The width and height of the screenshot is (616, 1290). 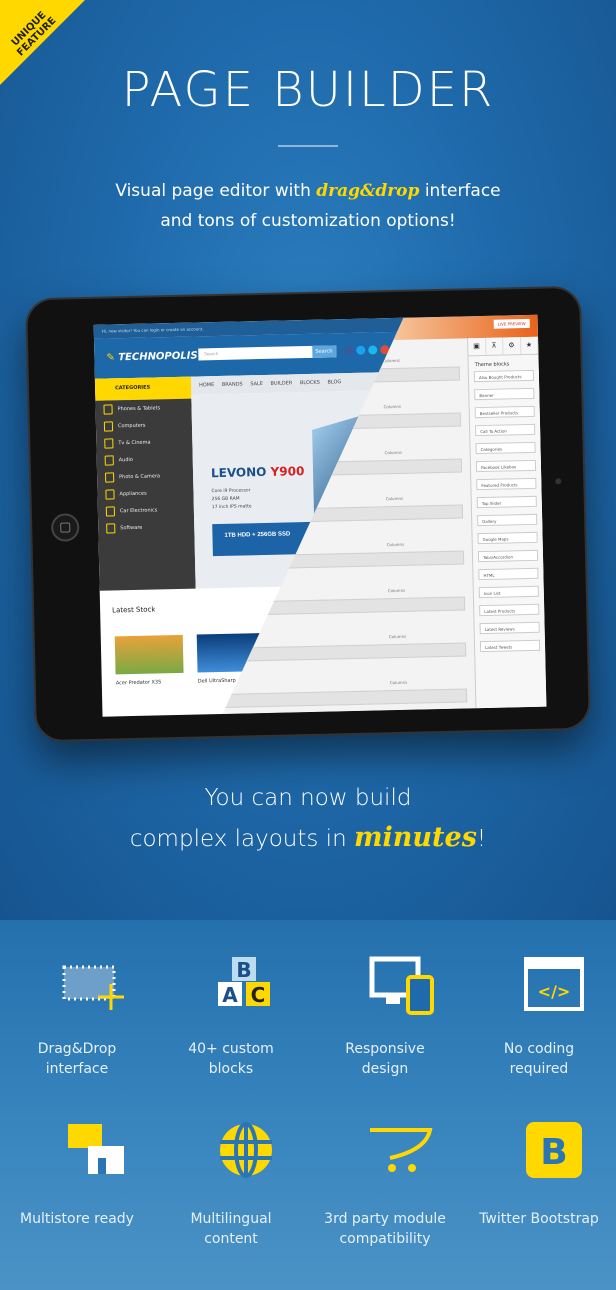 What do you see at coordinates (217, 681) in the screenshot?
I see `product-name: Dell UltraSharp` at bounding box center [217, 681].